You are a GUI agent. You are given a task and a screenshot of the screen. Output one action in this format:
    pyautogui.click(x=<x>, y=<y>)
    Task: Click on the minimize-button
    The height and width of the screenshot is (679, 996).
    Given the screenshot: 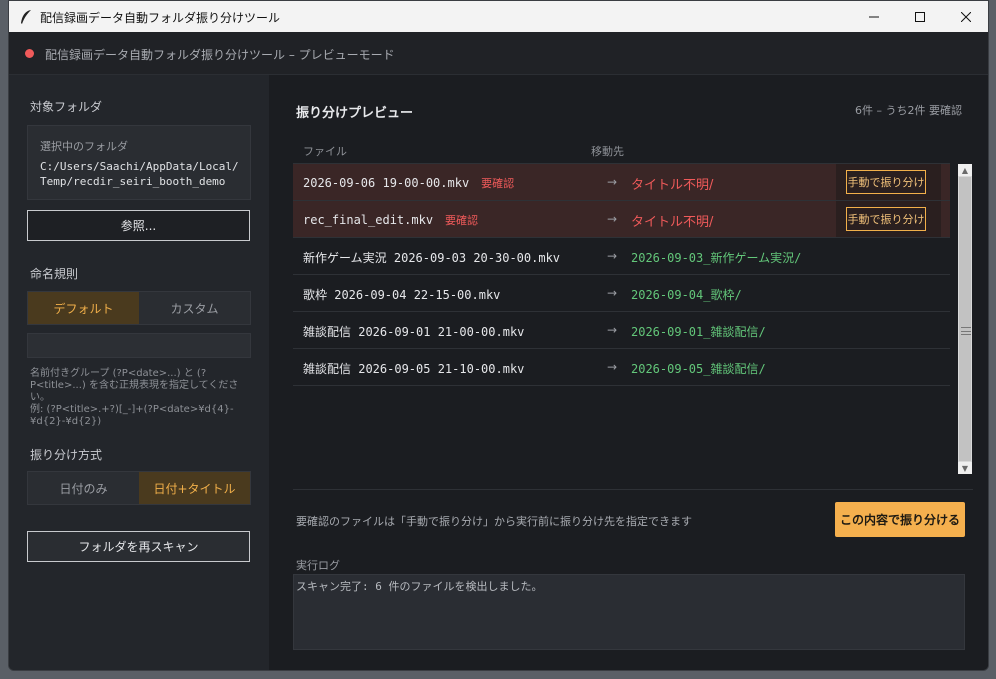 What is the action you would take?
    pyautogui.click(x=874, y=16)
    